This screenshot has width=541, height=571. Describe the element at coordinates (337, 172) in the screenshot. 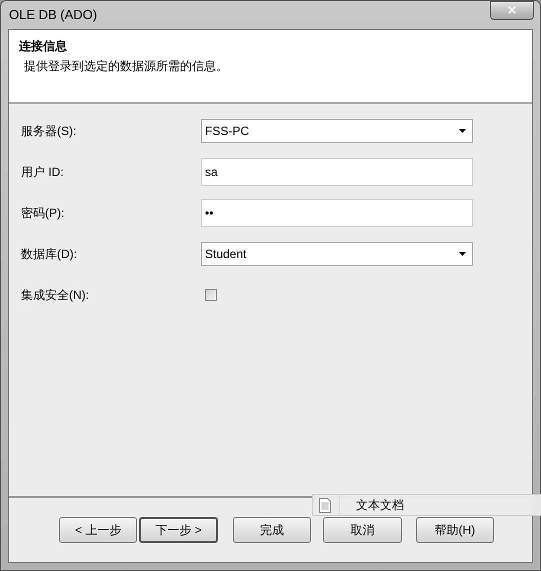

I see `input-field: sa` at that location.